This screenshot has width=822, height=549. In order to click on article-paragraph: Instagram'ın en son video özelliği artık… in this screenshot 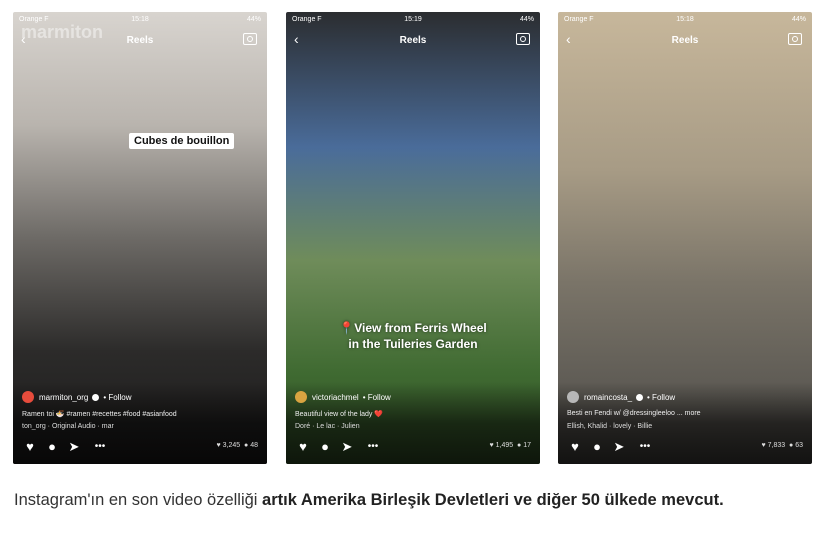, I will do `click(414, 500)`.